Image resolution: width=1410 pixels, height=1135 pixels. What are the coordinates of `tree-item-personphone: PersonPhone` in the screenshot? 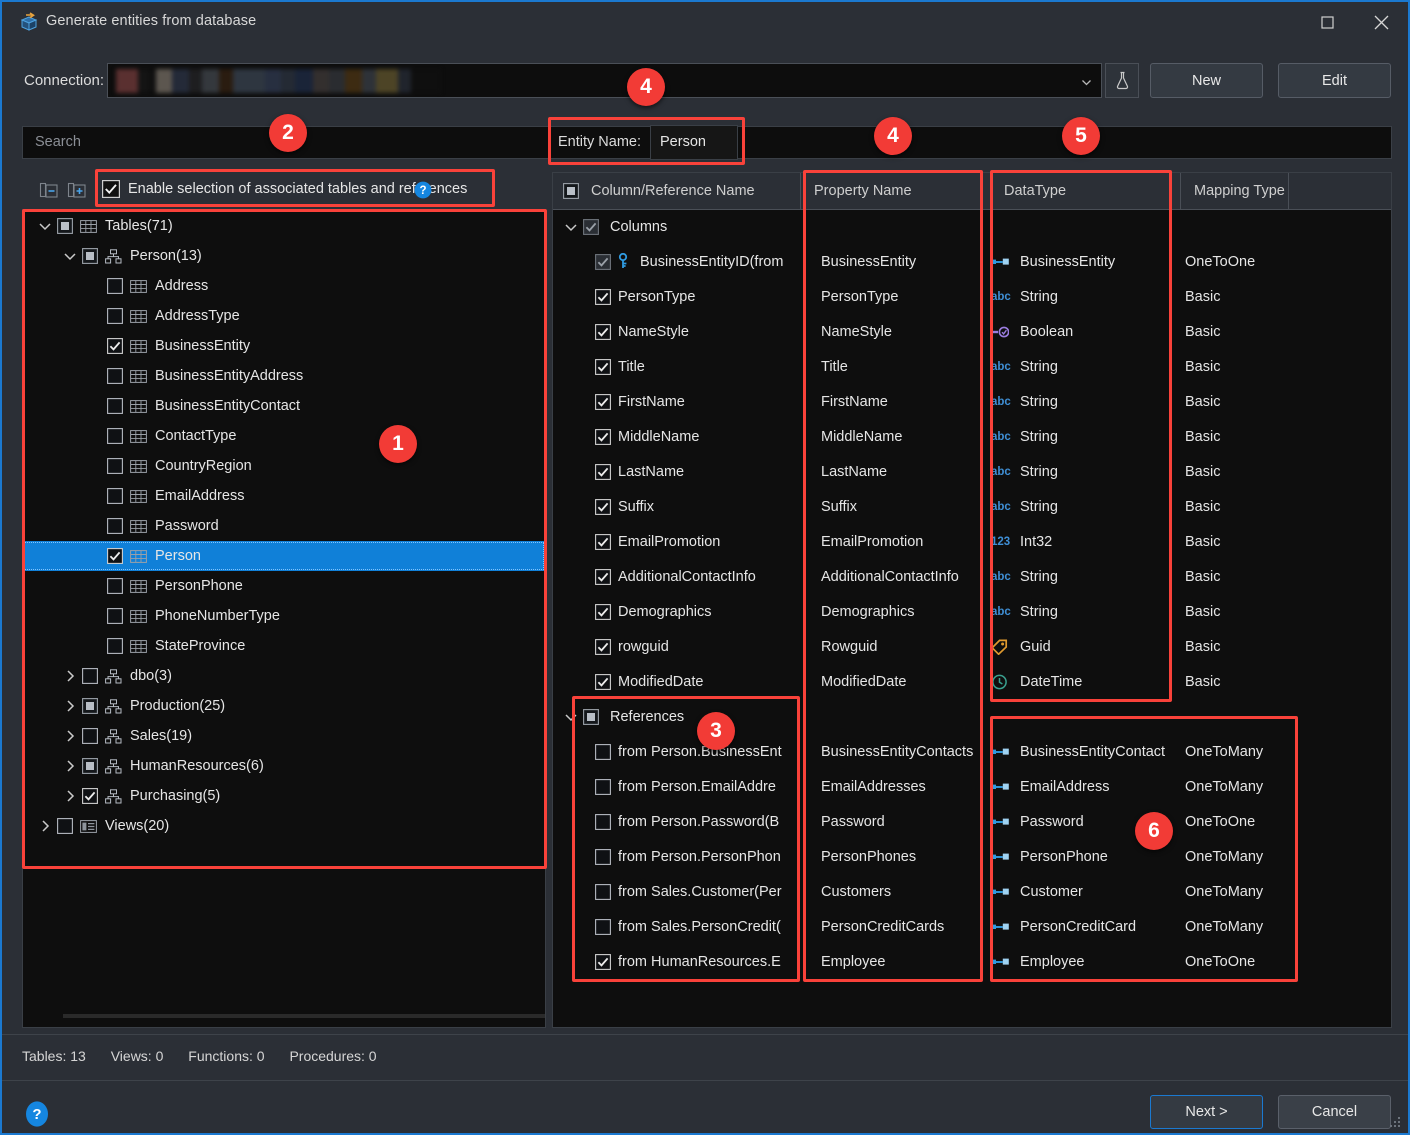 It's located at (284, 586).